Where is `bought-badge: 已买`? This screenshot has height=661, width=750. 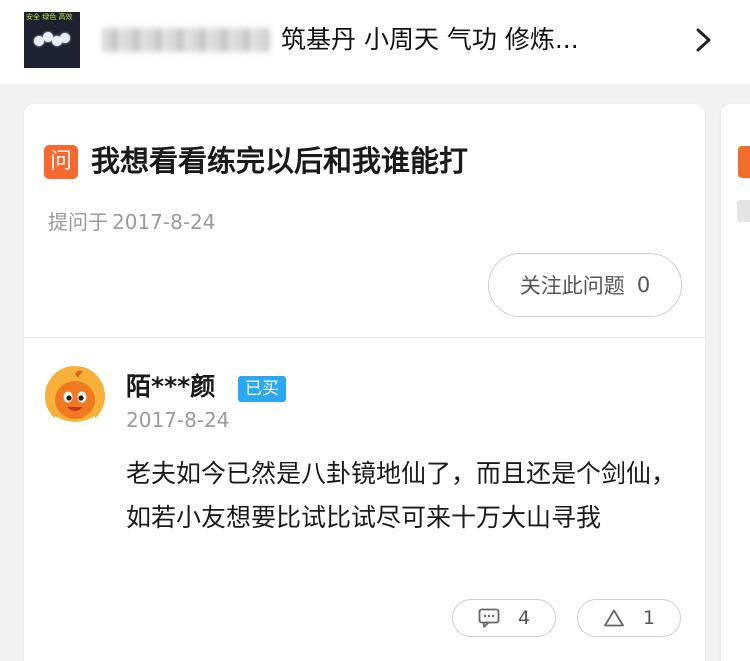
bought-badge: 已买 is located at coordinates (262, 389).